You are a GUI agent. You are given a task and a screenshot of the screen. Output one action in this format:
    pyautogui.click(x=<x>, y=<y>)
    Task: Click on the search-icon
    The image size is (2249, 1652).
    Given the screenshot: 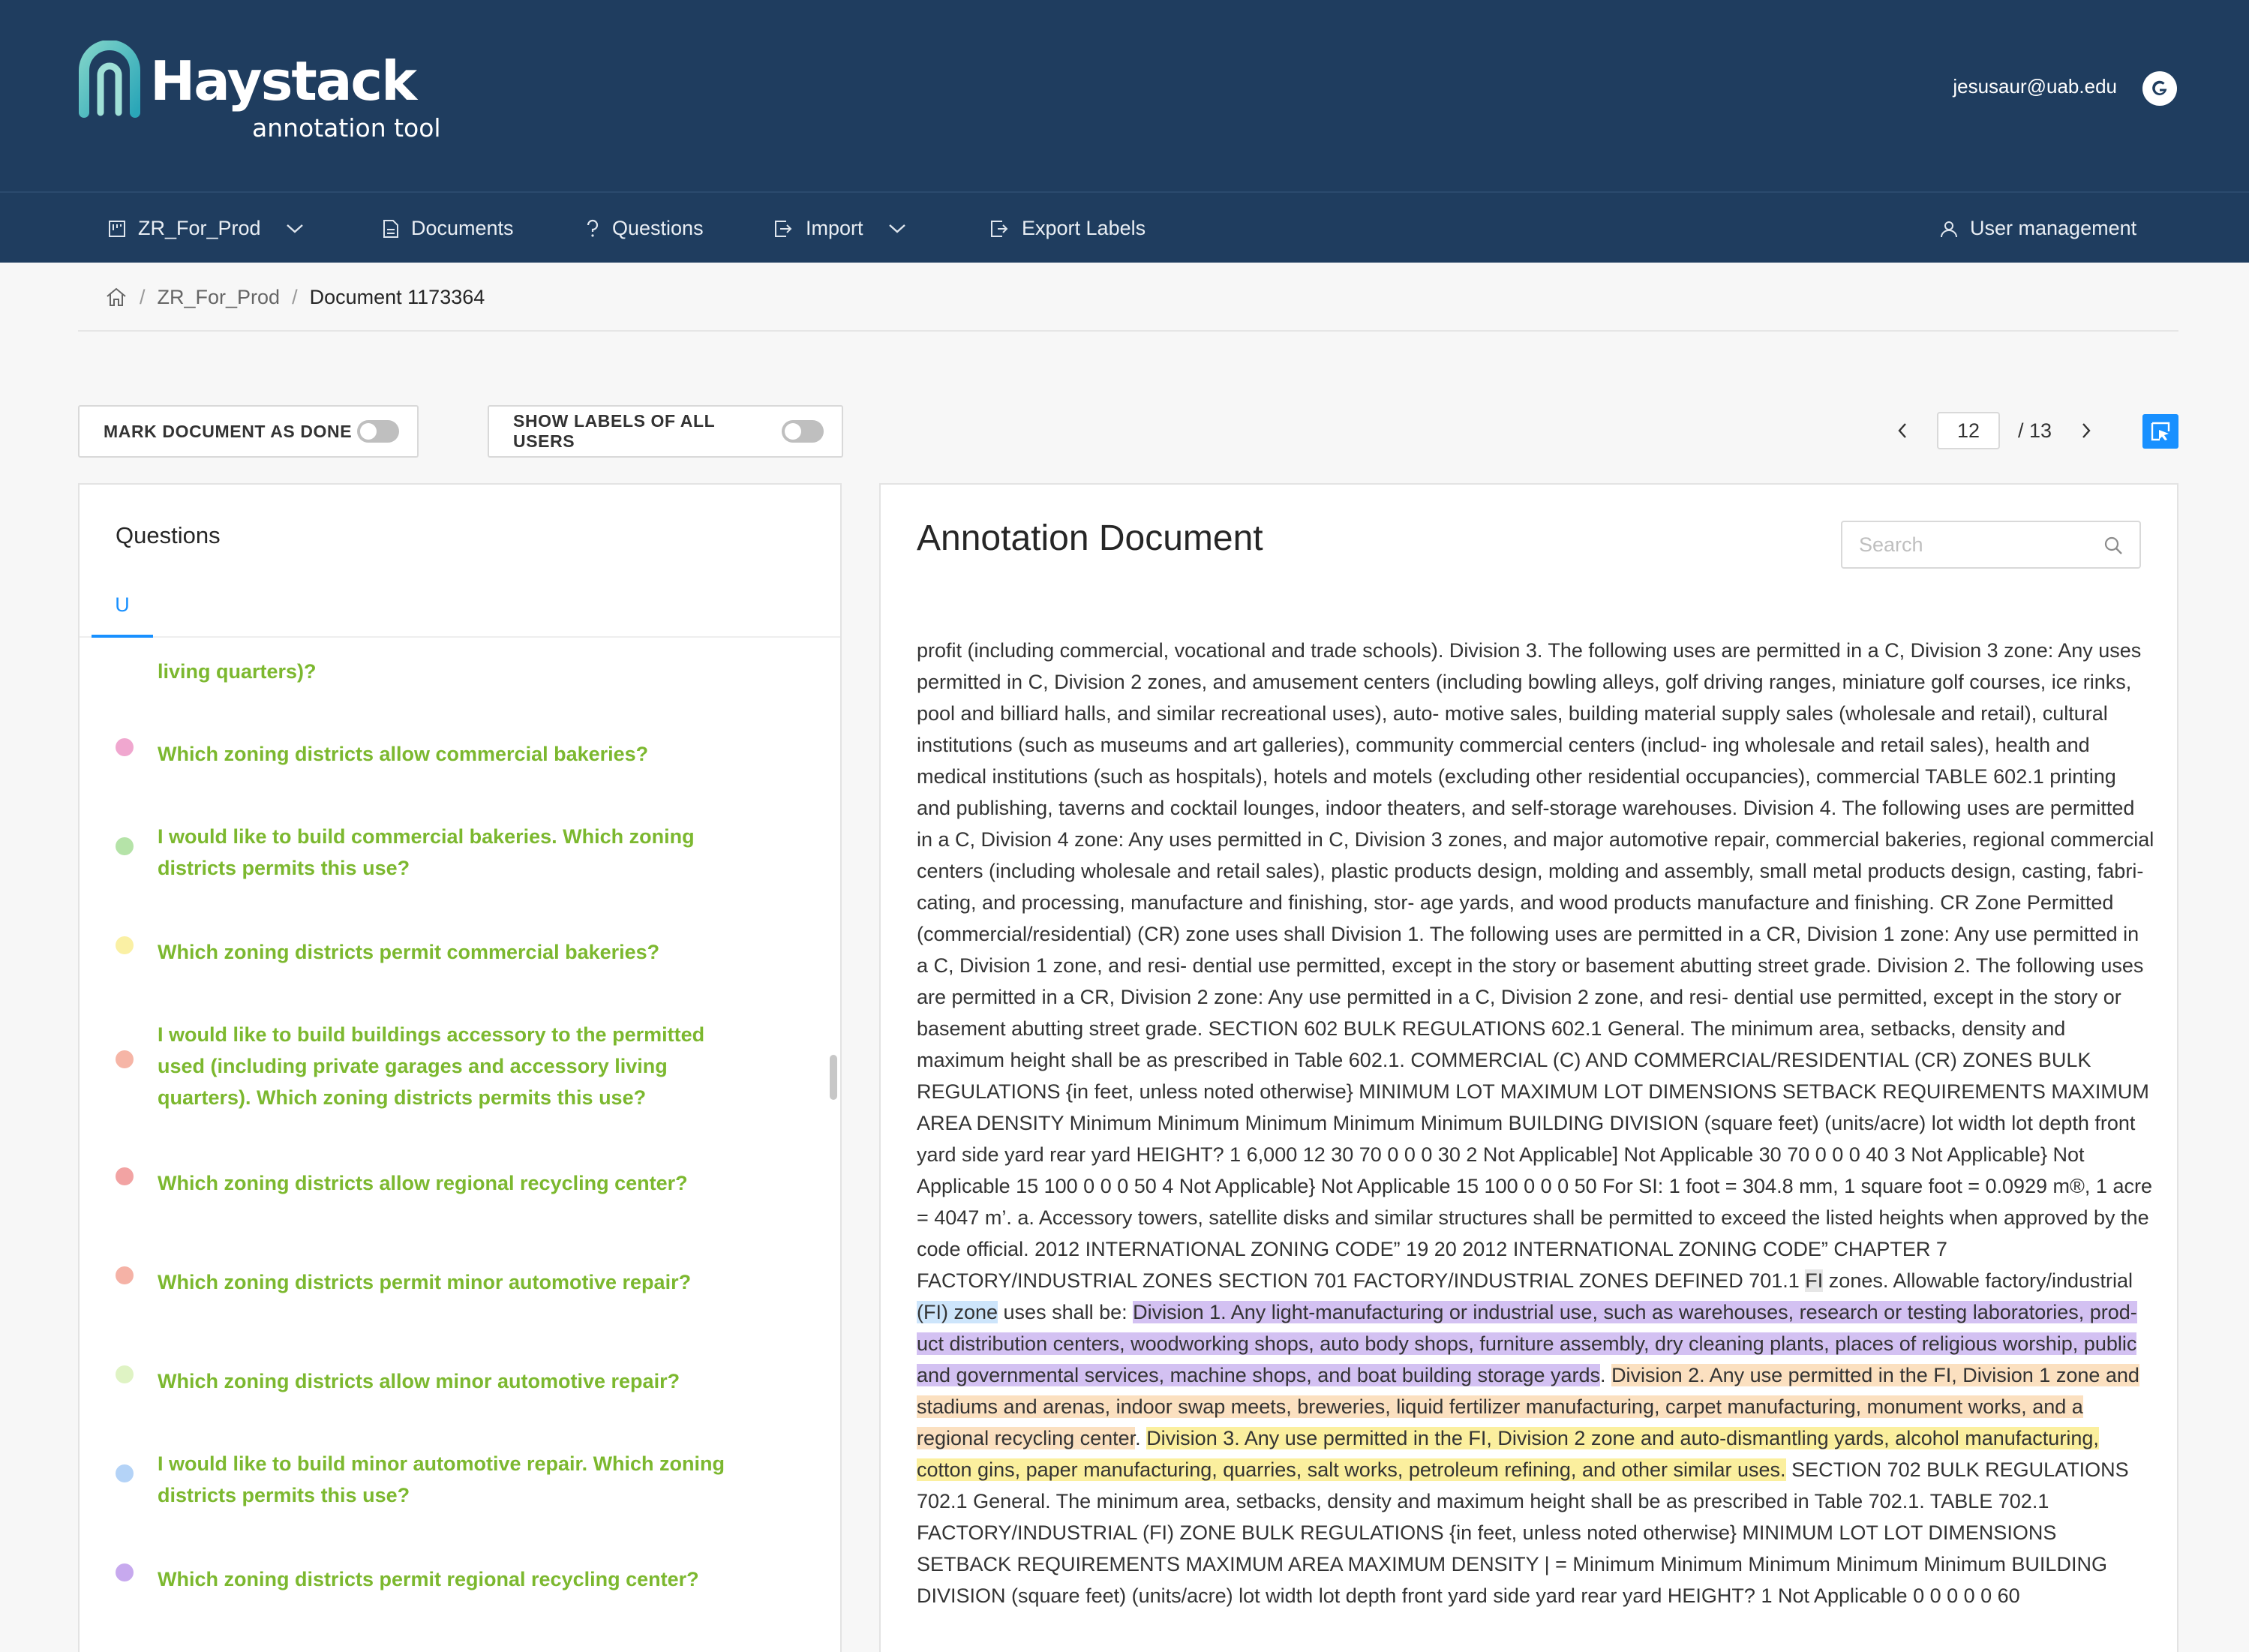 What is the action you would take?
    pyautogui.click(x=2113, y=545)
    